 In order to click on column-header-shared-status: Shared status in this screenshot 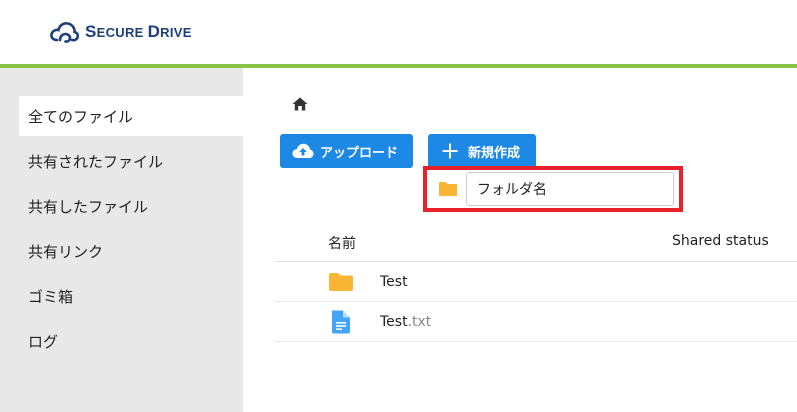, I will do `click(720, 241)`.